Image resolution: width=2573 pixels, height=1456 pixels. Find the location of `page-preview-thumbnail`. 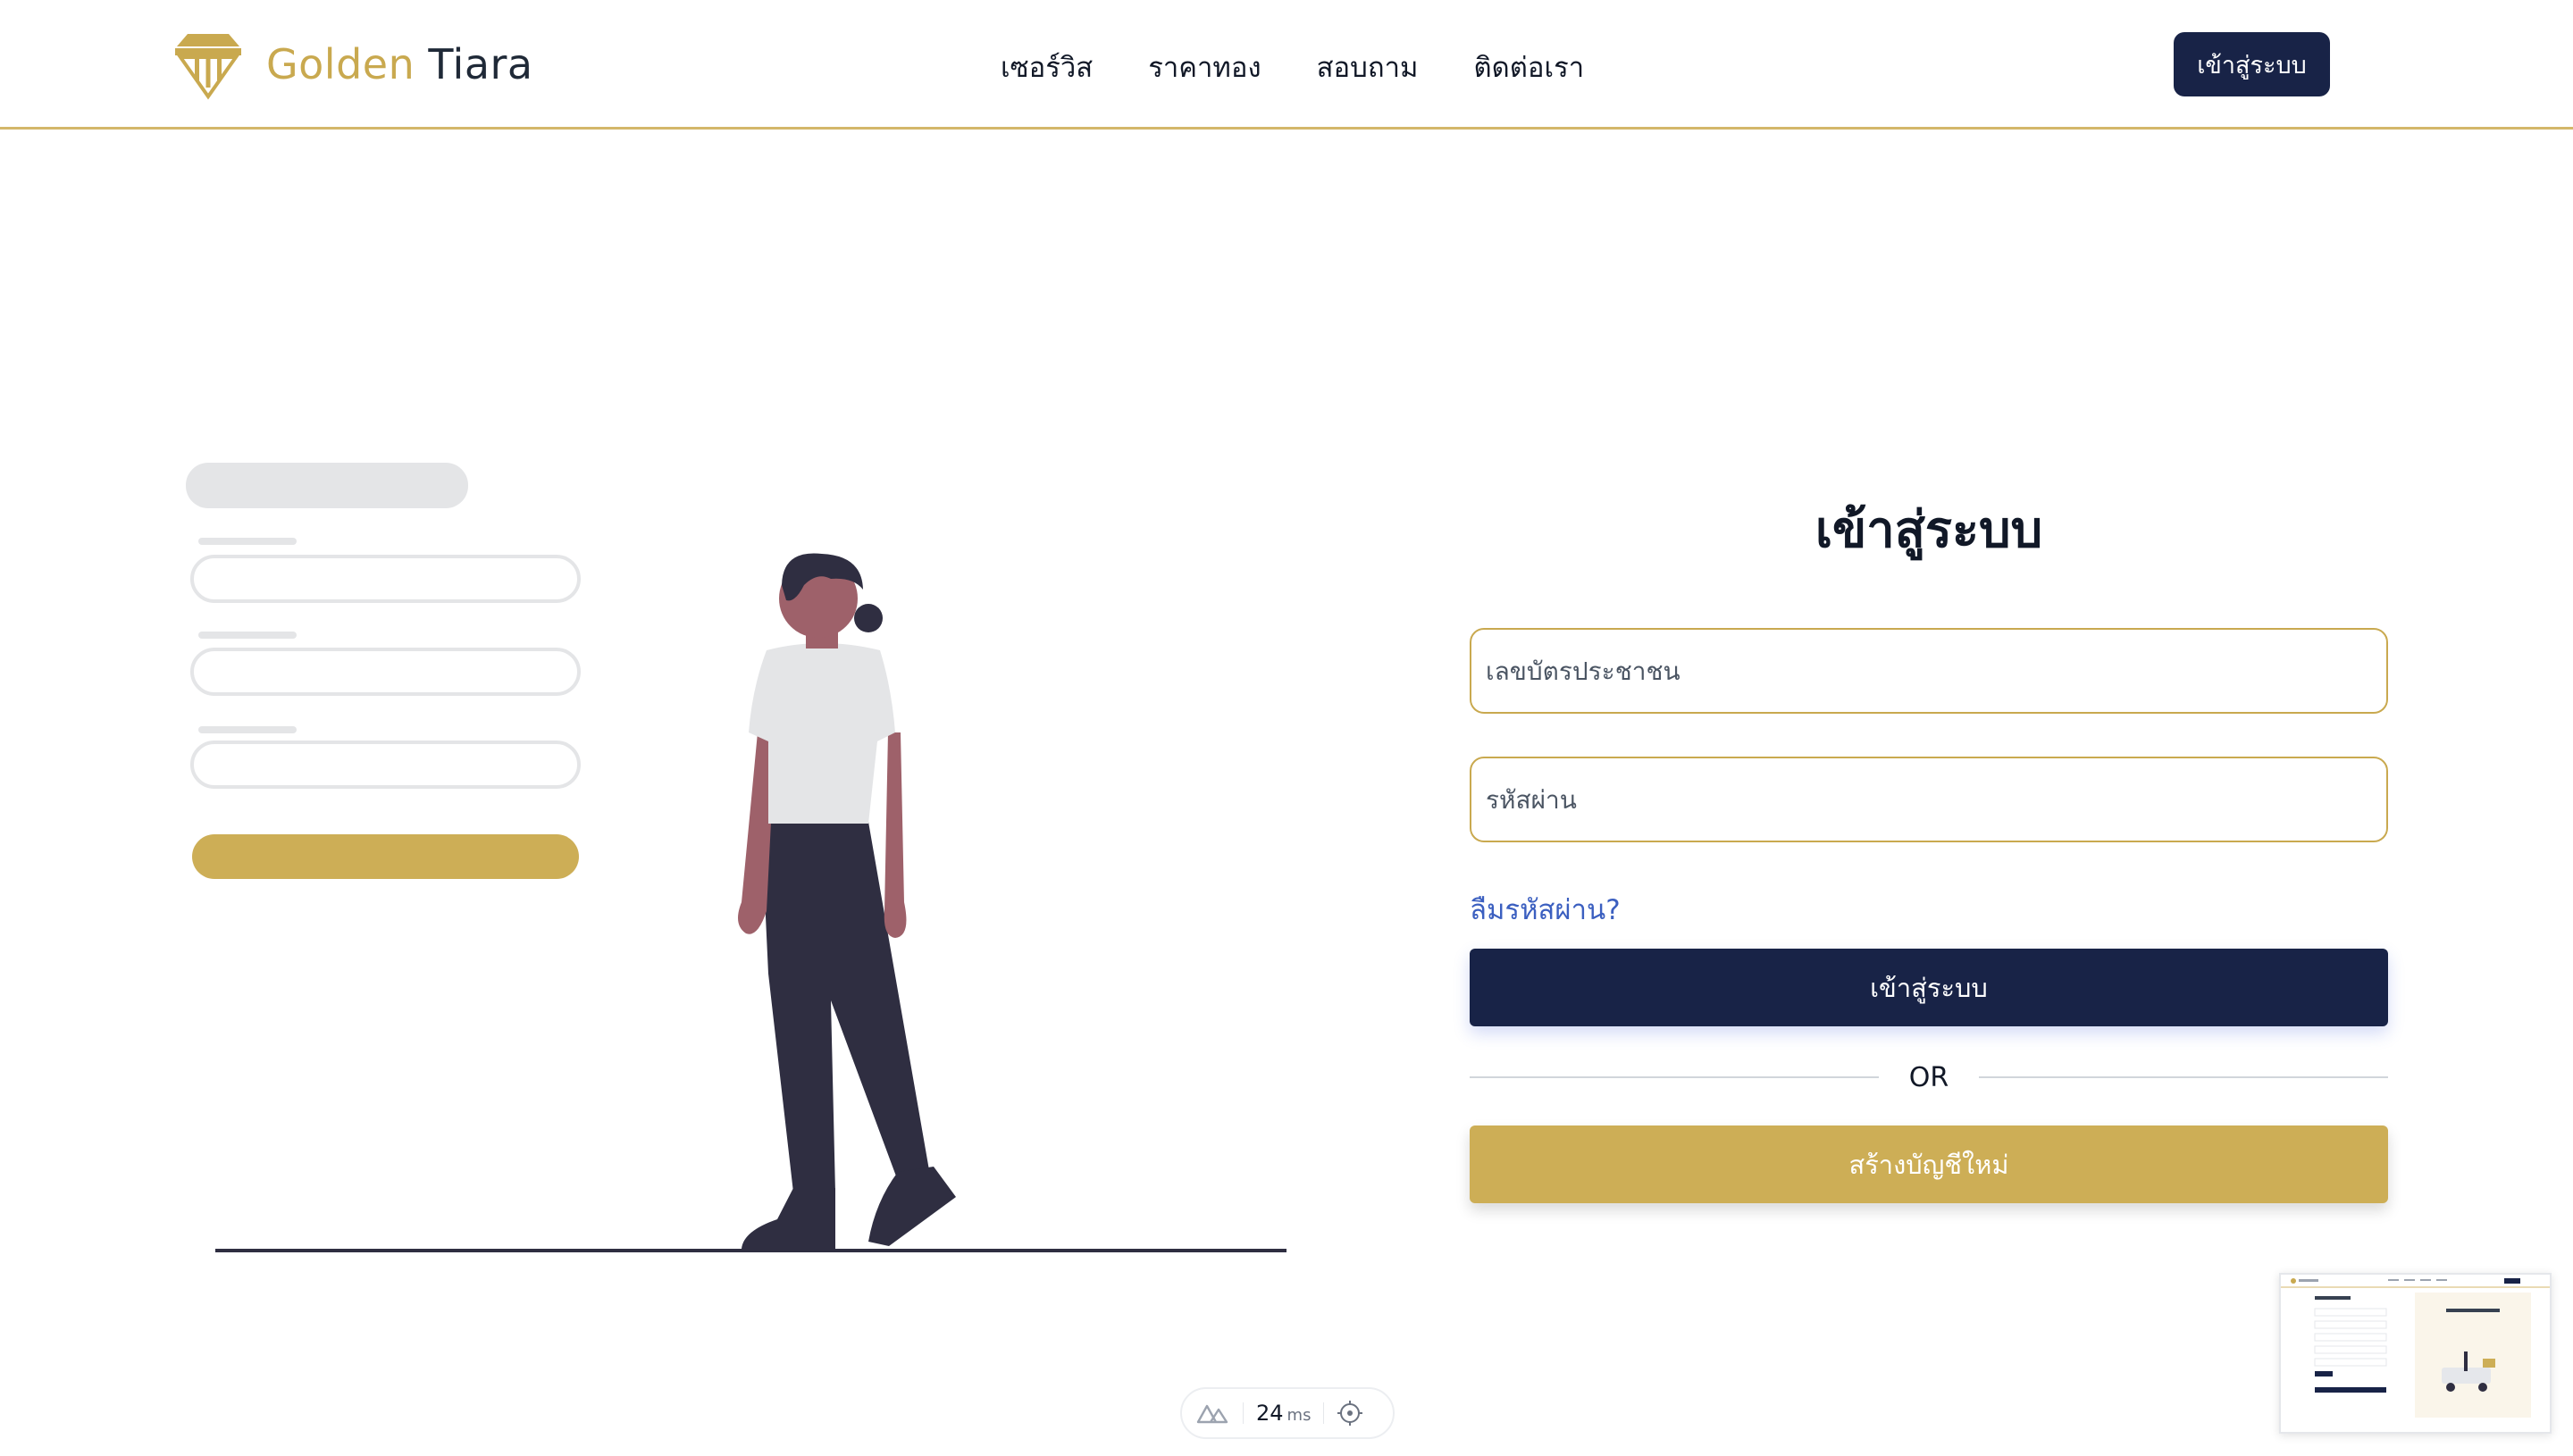

page-preview-thumbnail is located at coordinates (2415, 1353).